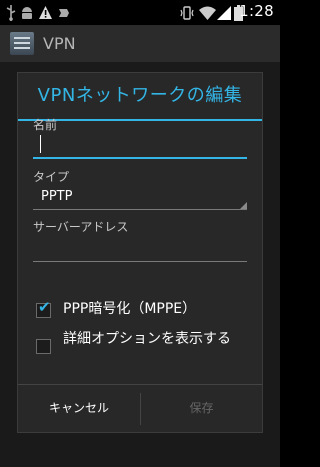 Image resolution: width=320 pixels, height=467 pixels. What do you see at coordinates (207, 12) in the screenshot?
I see `wifi-icon` at bounding box center [207, 12].